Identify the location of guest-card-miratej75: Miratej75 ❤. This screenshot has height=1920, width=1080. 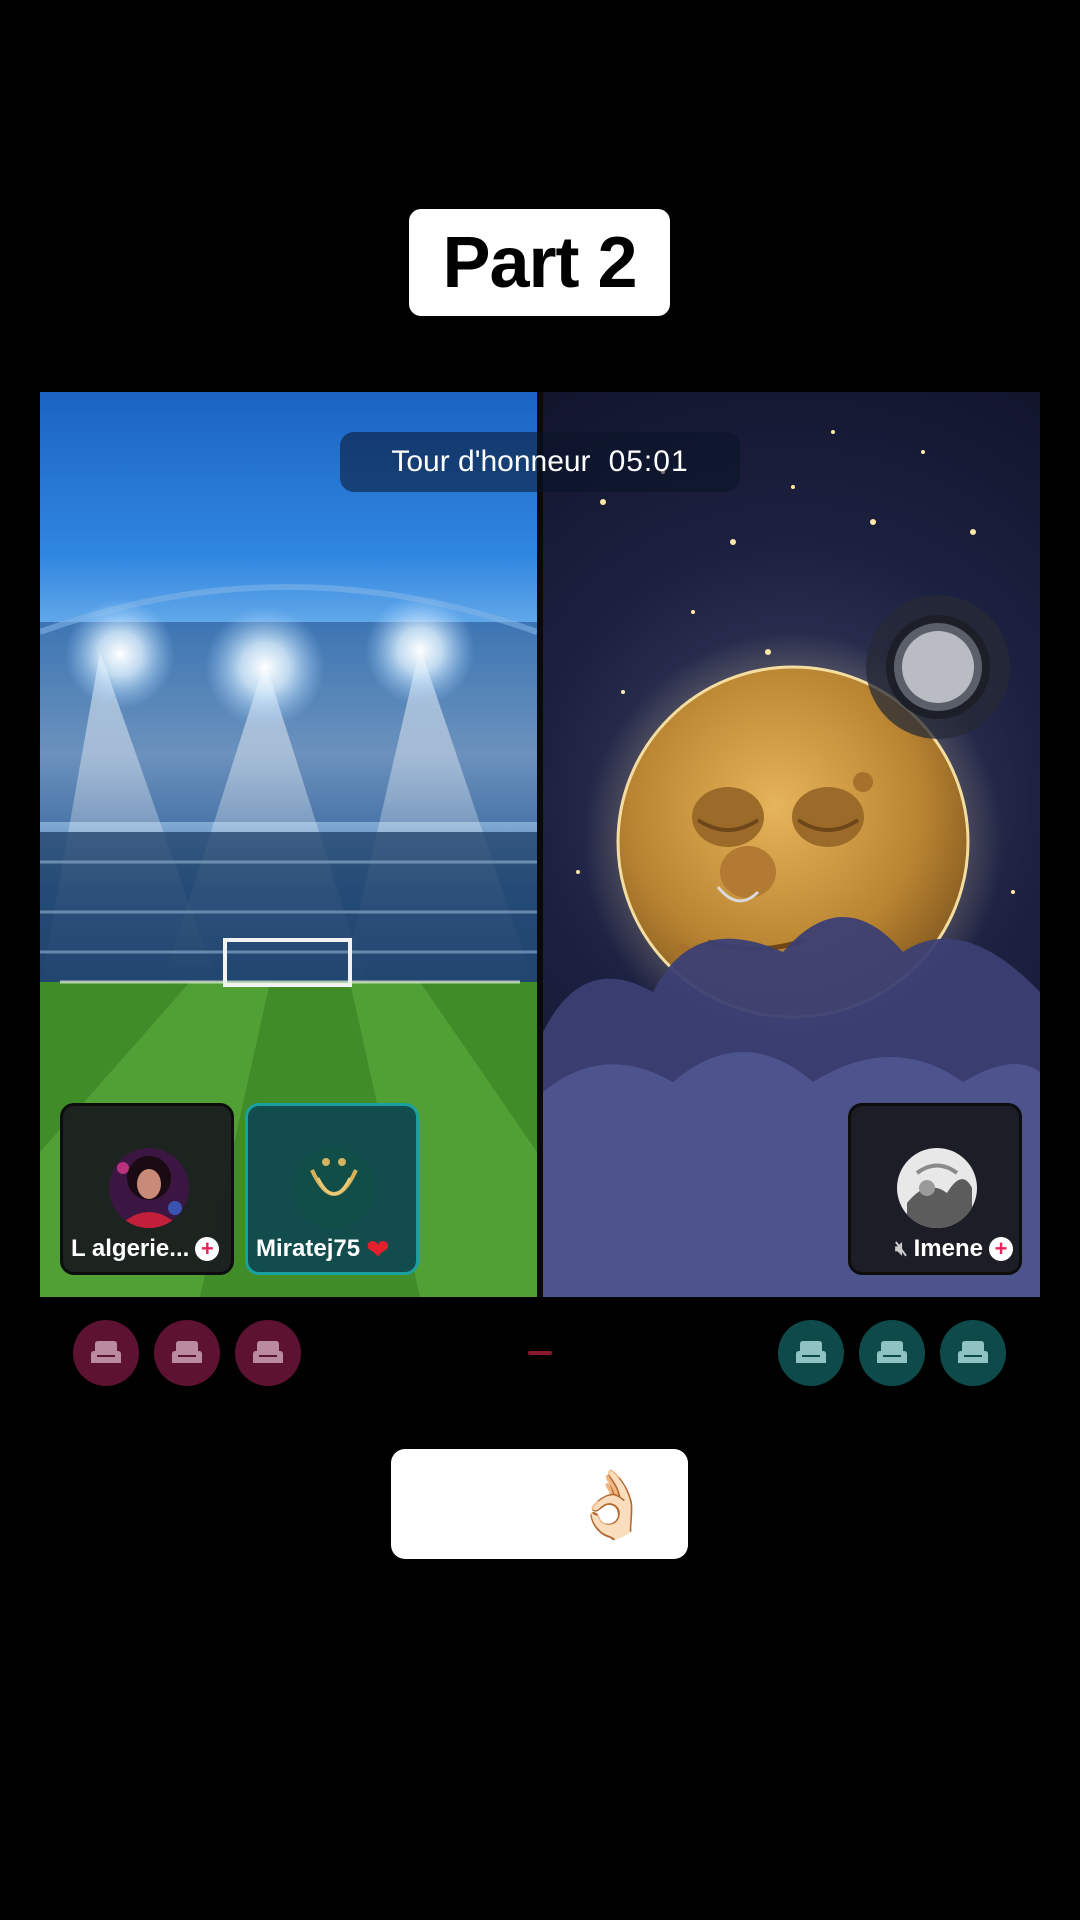
(332, 1189).